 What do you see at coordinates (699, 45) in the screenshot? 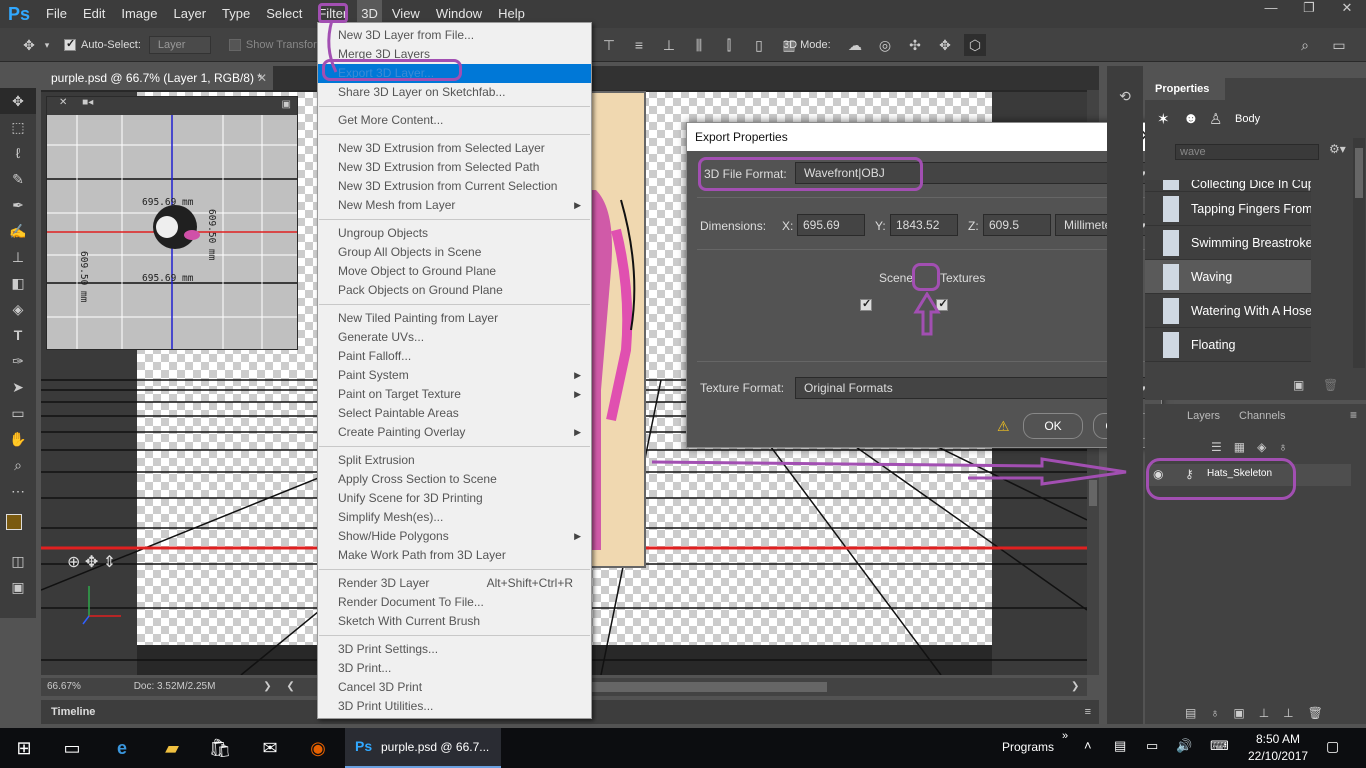
I see `distribute-icon: ⫼` at bounding box center [699, 45].